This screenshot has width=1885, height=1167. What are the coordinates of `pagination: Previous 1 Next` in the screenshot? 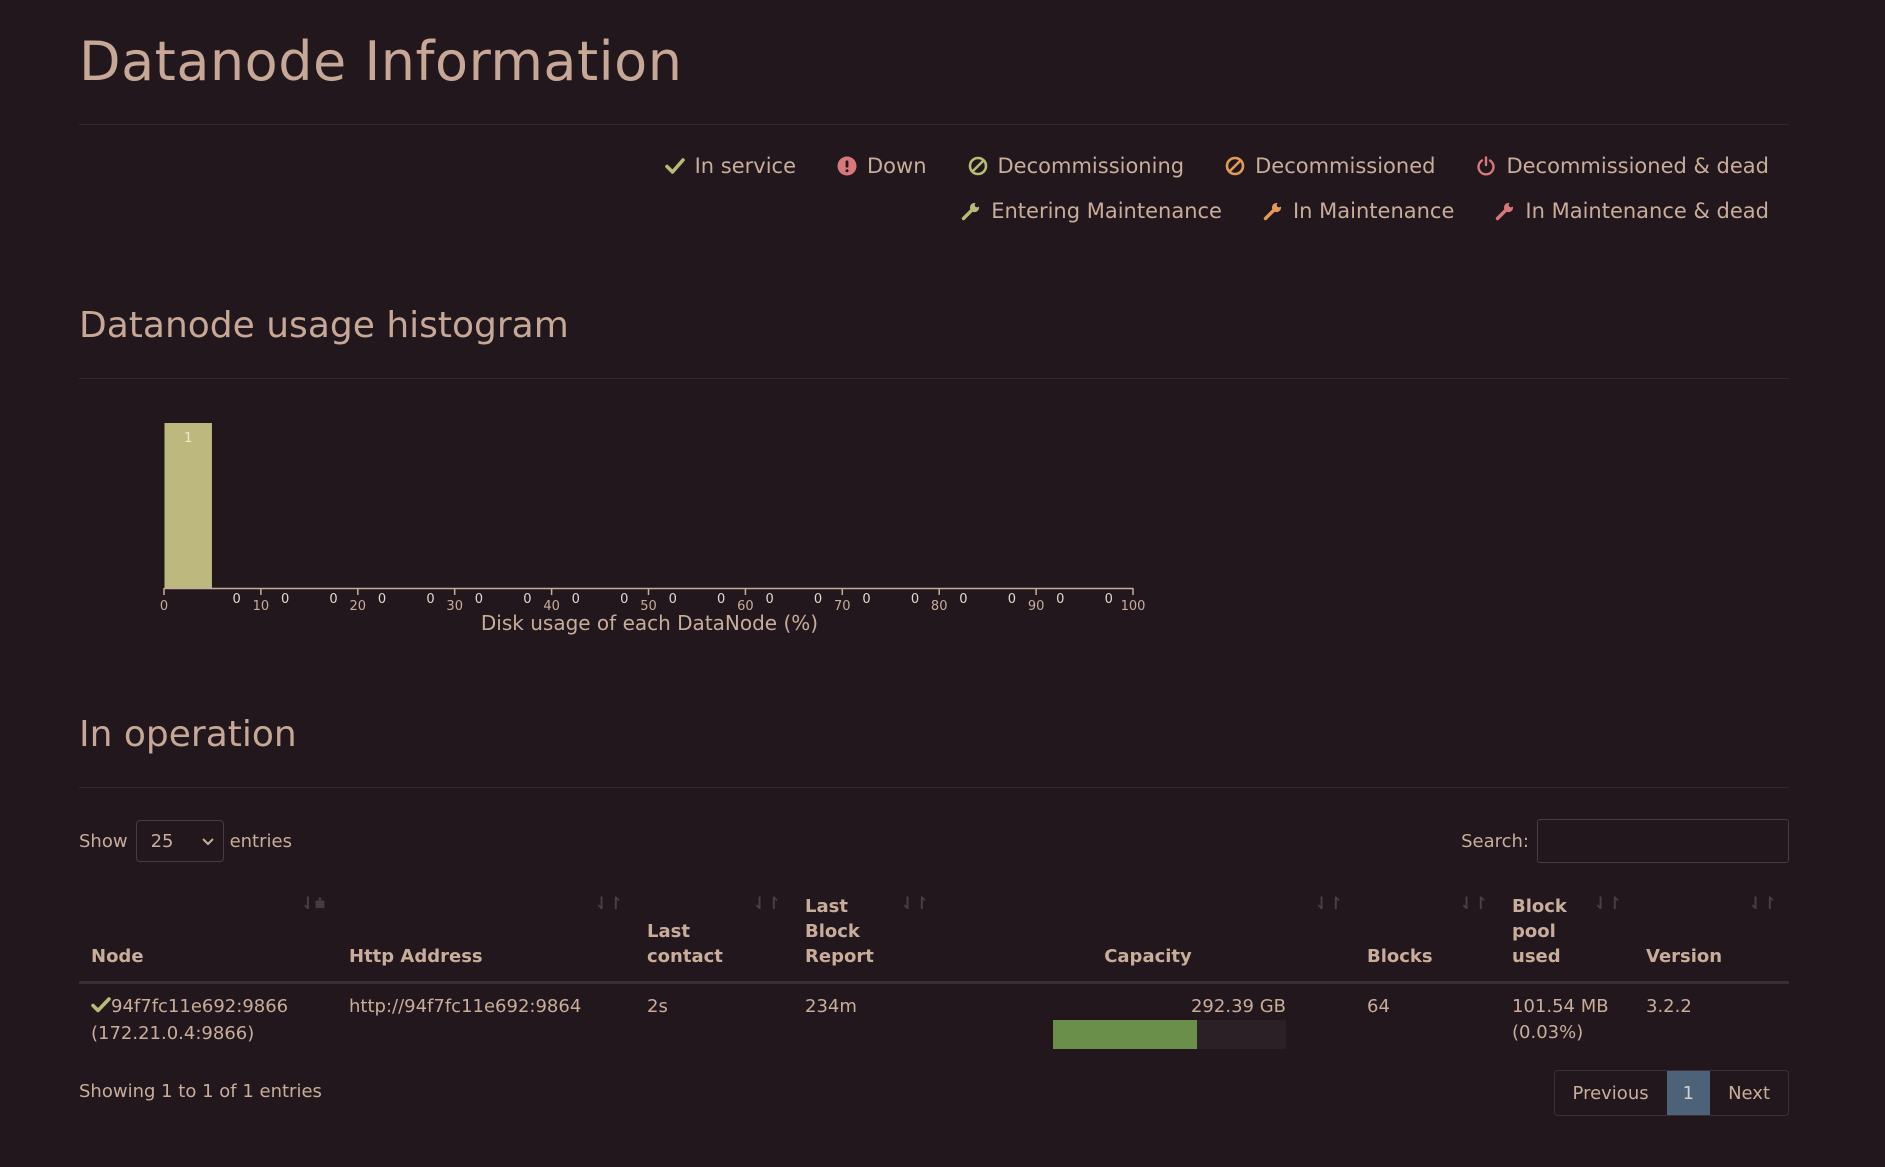 It's located at (1671, 1093).